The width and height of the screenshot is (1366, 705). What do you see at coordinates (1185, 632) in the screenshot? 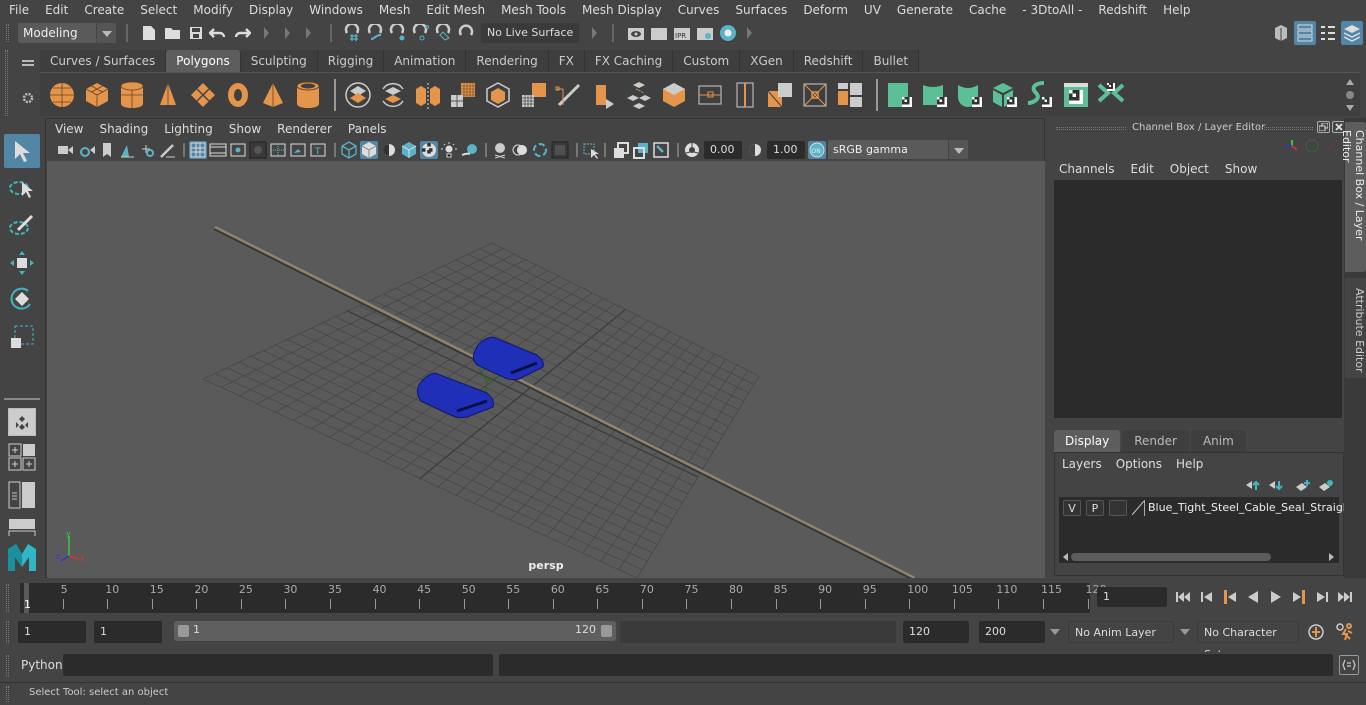
I see `character-set-dropdown-icon` at bounding box center [1185, 632].